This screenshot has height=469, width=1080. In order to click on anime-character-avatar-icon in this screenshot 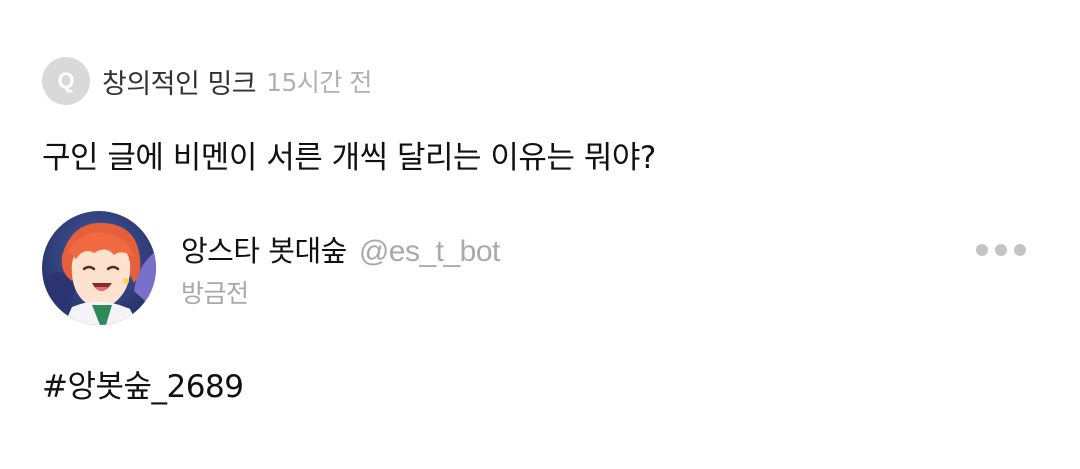, I will do `click(99, 268)`.